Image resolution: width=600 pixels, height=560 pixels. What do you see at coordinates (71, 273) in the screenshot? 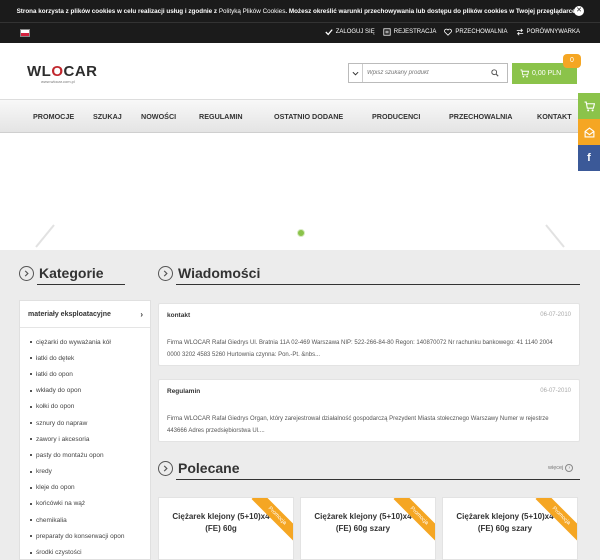
I see `categories-title: Kategorie` at bounding box center [71, 273].